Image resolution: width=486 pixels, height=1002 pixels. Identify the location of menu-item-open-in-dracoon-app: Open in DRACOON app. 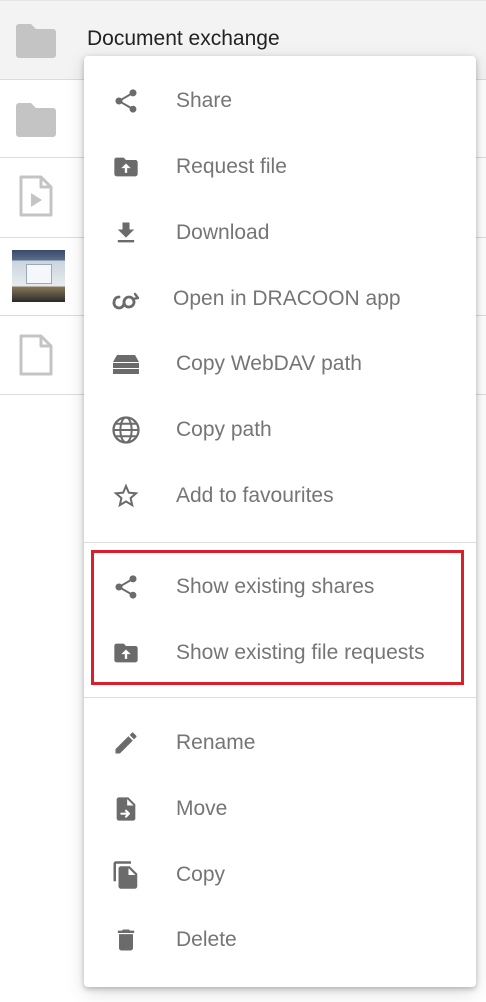
(280, 299).